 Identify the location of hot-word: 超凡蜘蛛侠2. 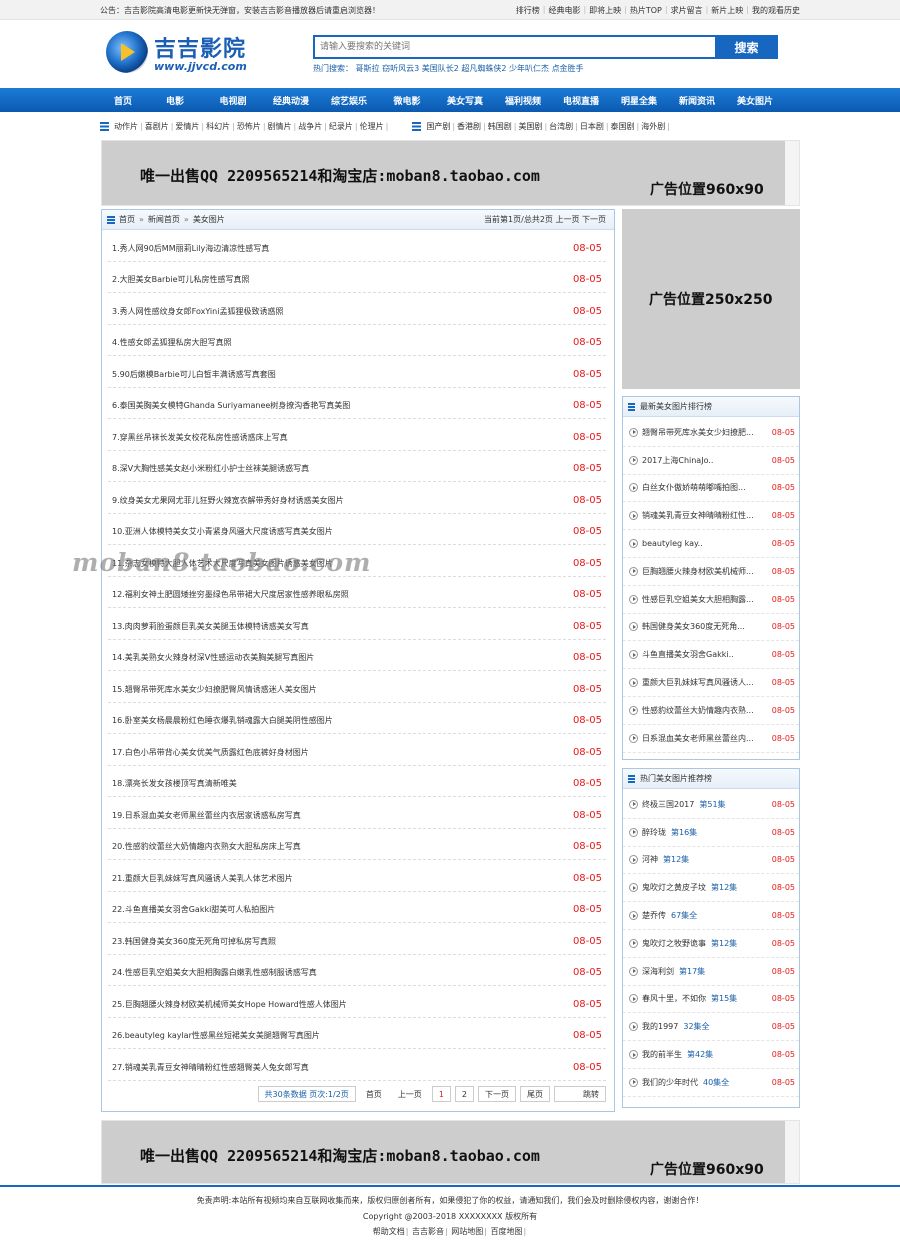
(483, 68).